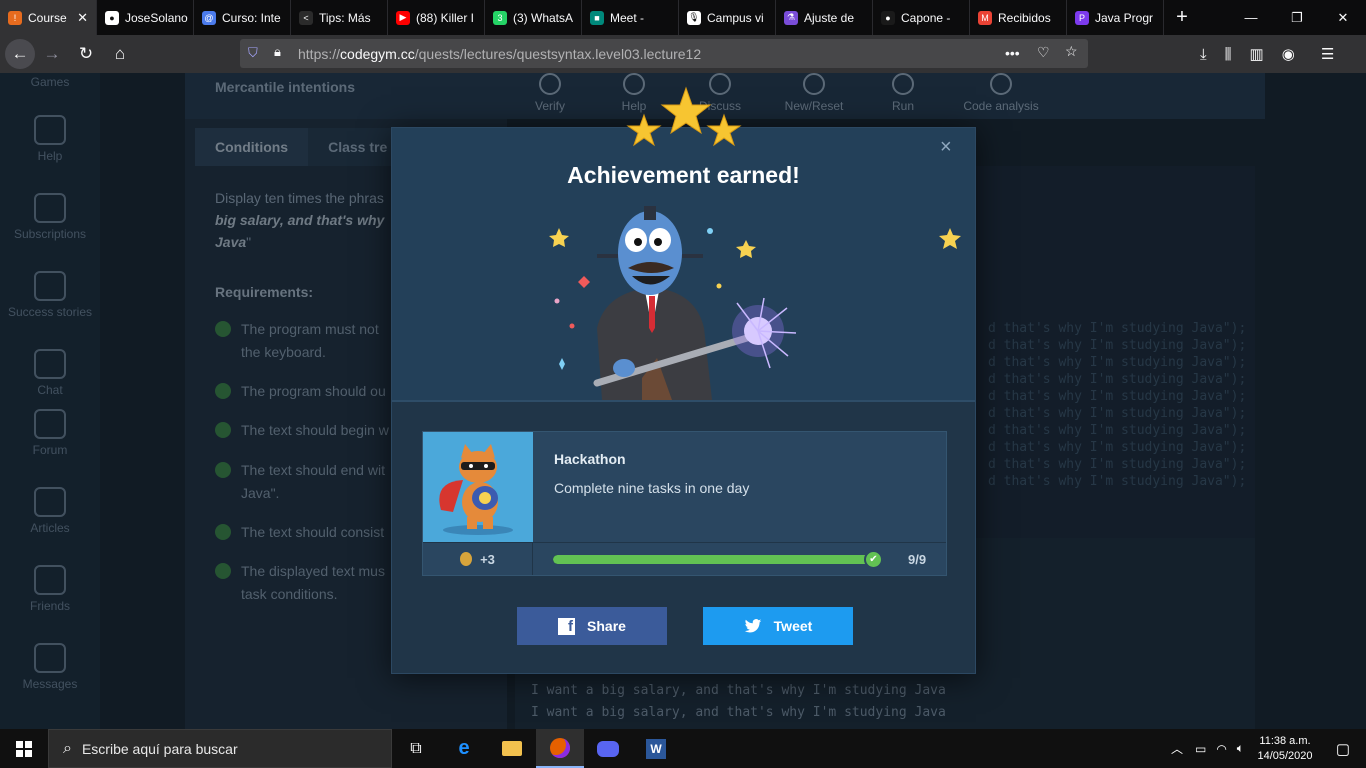  I want to click on clock: 11:38 a.m. 14/05/2020, so click(1285, 749).